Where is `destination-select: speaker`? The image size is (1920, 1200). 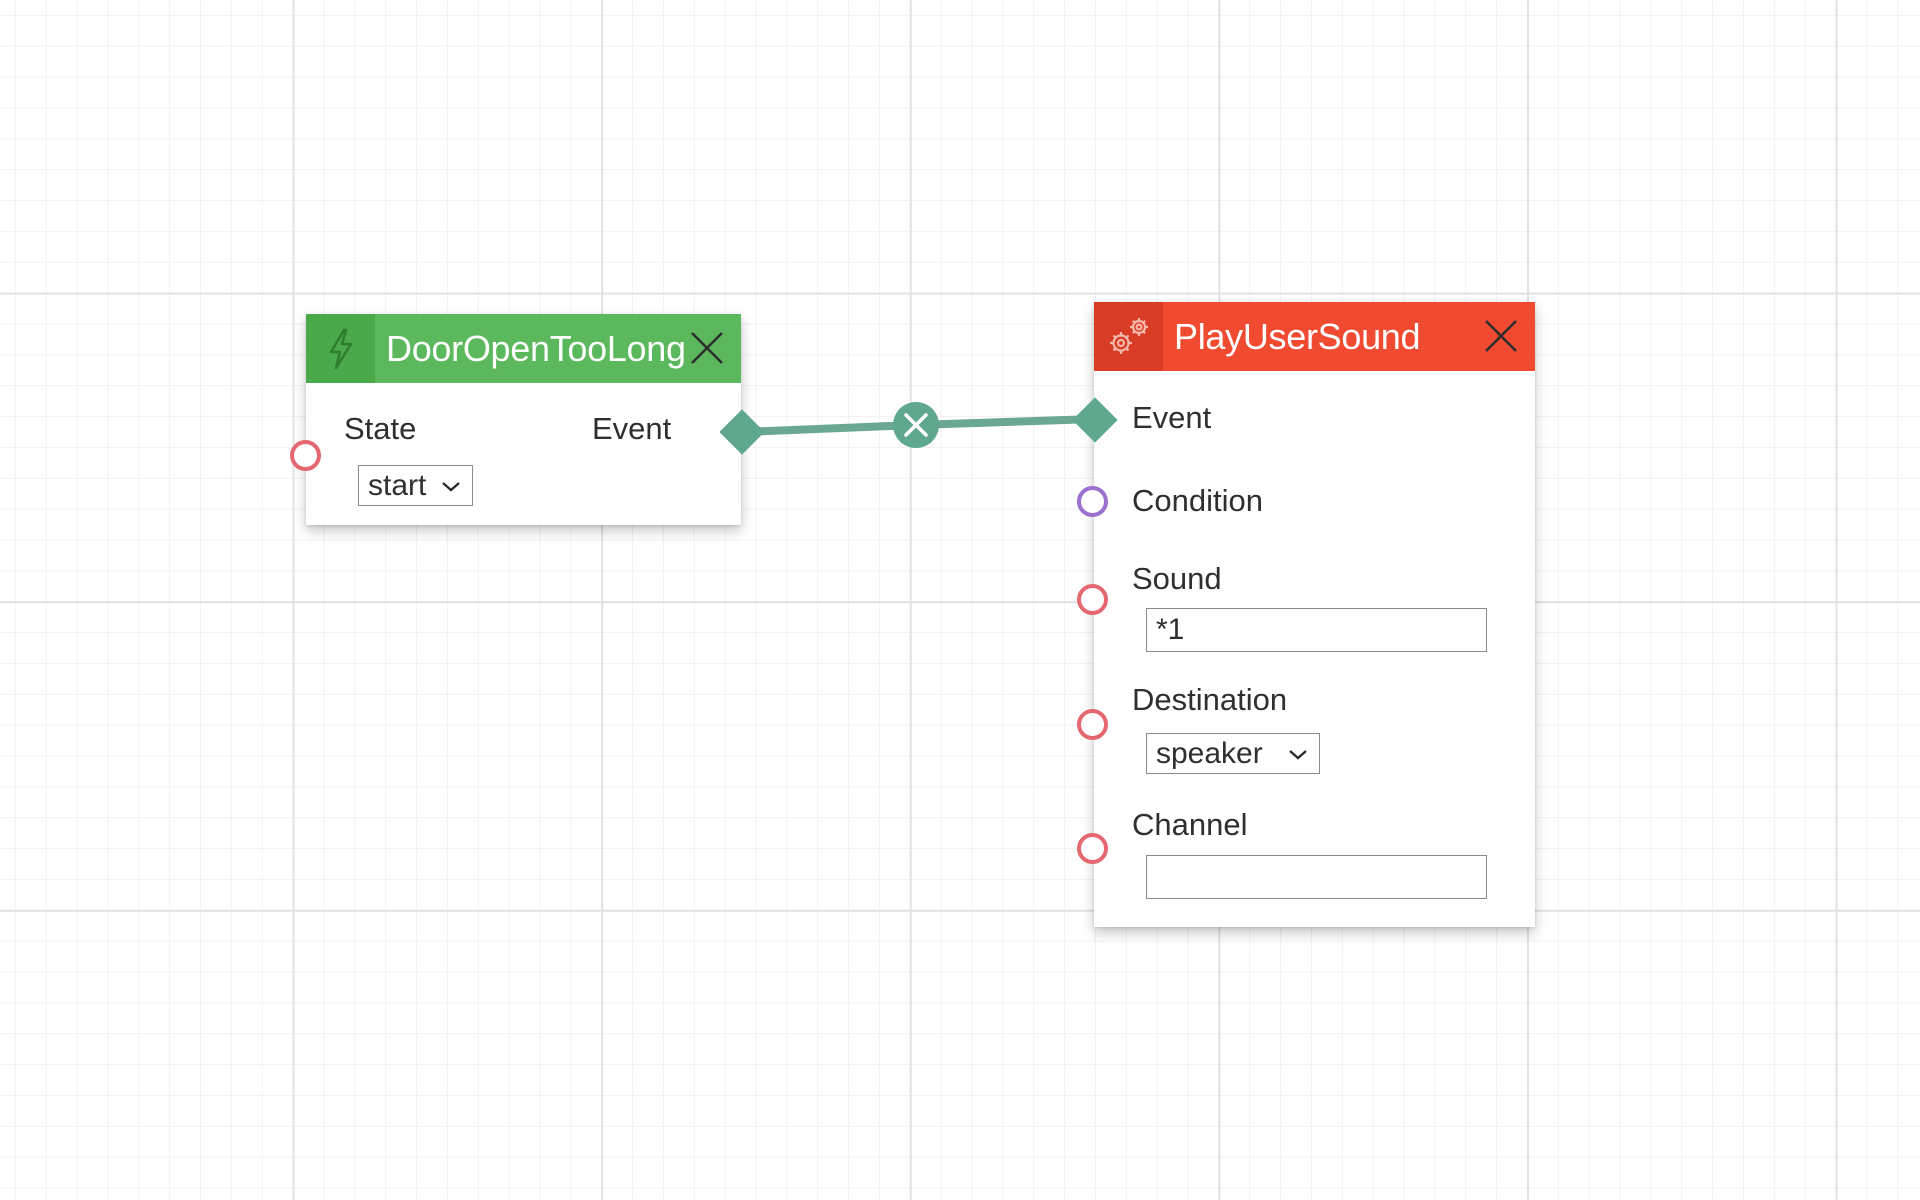
destination-select: speaker is located at coordinates (1233, 753).